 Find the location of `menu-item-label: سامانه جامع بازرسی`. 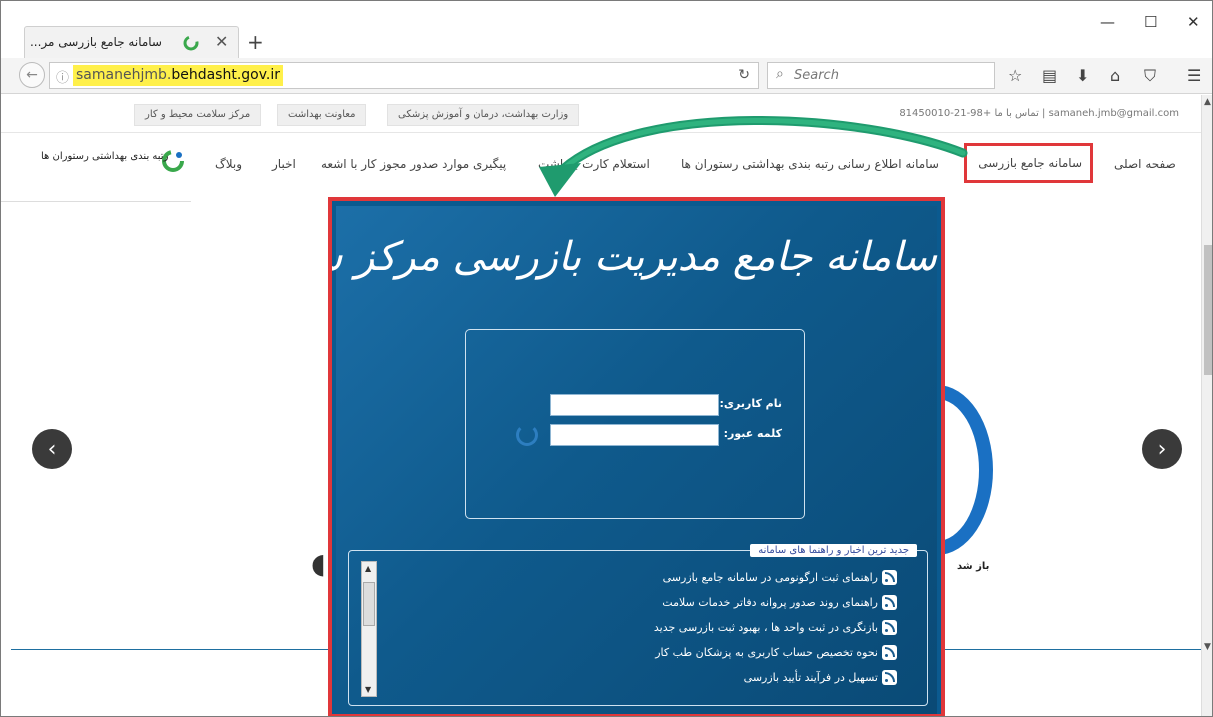

menu-item-label: سامانه جامع بازرسی is located at coordinates (1030, 163).